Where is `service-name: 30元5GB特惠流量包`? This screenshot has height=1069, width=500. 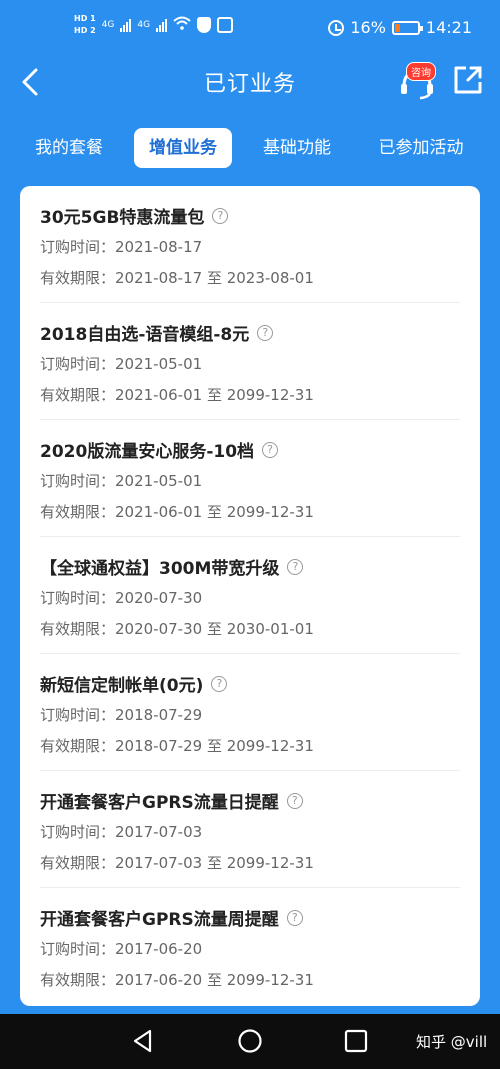 service-name: 30元5GB特惠流量包 is located at coordinates (122, 218).